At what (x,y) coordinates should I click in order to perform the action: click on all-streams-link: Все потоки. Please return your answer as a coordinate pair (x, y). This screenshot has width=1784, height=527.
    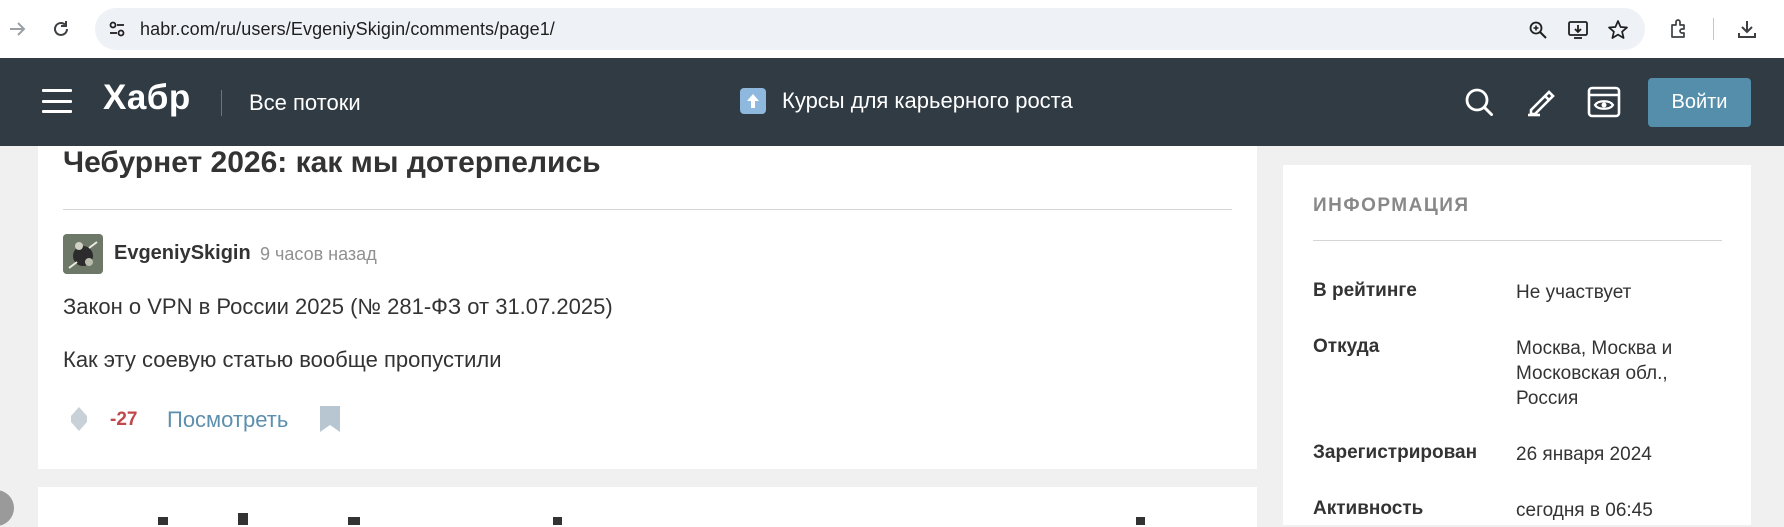
    Looking at the image, I should click on (305, 103).